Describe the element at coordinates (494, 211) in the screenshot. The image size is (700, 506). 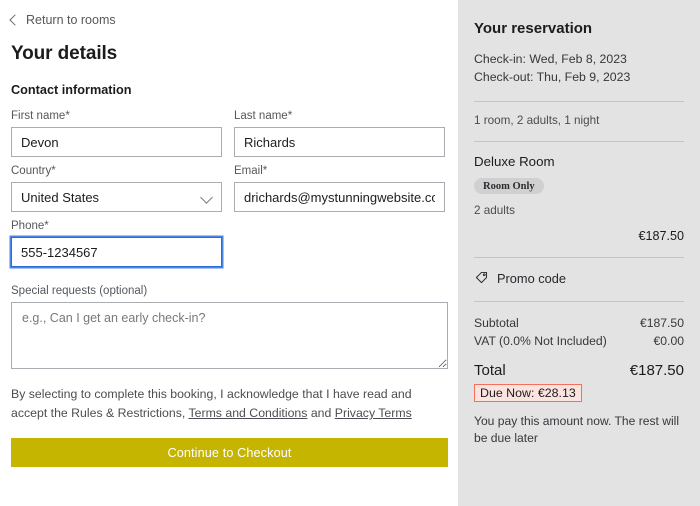
I see `room-guests: 2 adults` at that location.